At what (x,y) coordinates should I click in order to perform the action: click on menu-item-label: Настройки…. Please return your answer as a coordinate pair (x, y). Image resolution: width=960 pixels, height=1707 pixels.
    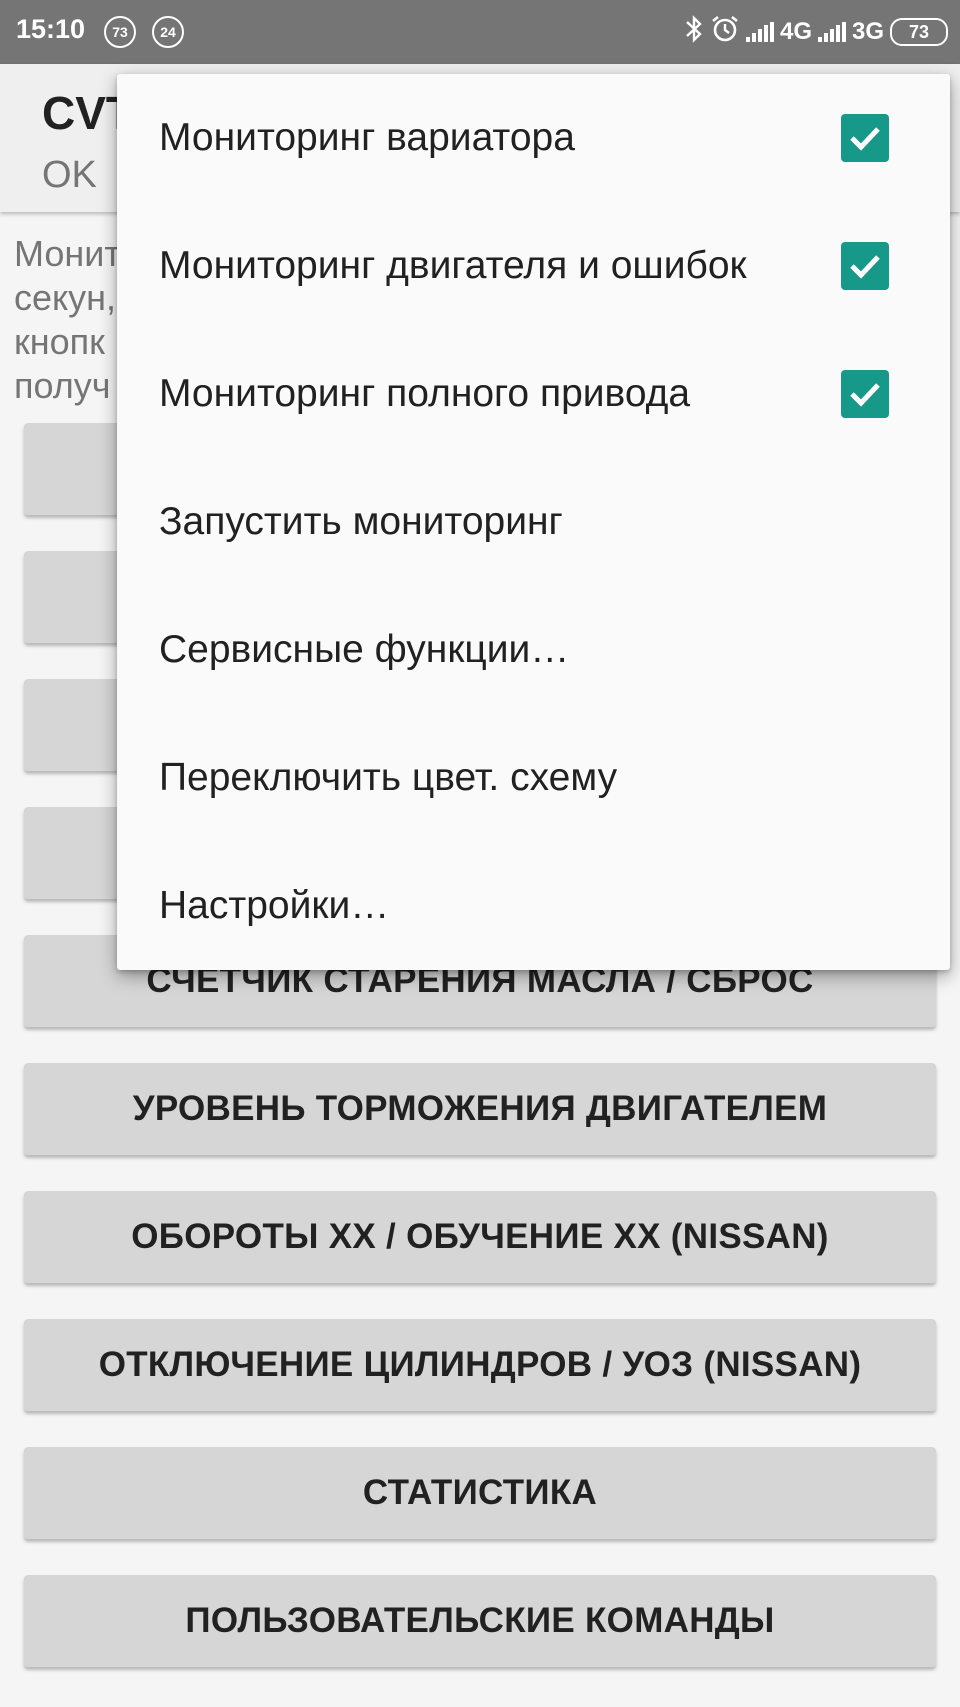
    Looking at the image, I should click on (274, 905).